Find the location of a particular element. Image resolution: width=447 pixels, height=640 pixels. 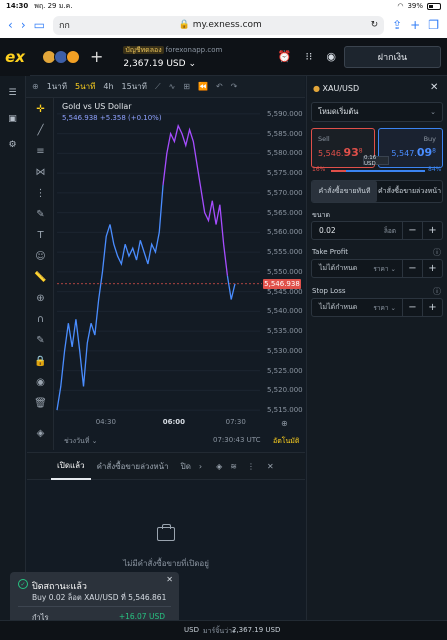

instrument-flag-icon is located at coordinates (73, 56).